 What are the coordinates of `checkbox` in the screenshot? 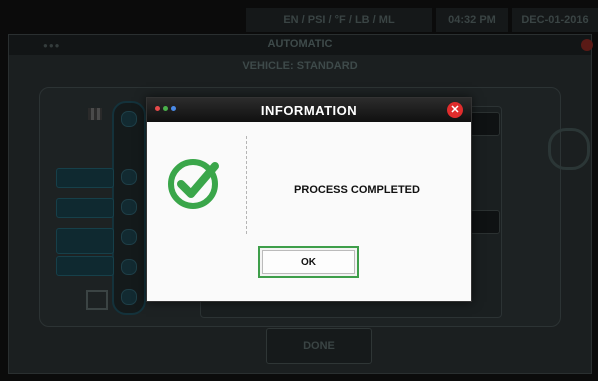 It's located at (97, 300).